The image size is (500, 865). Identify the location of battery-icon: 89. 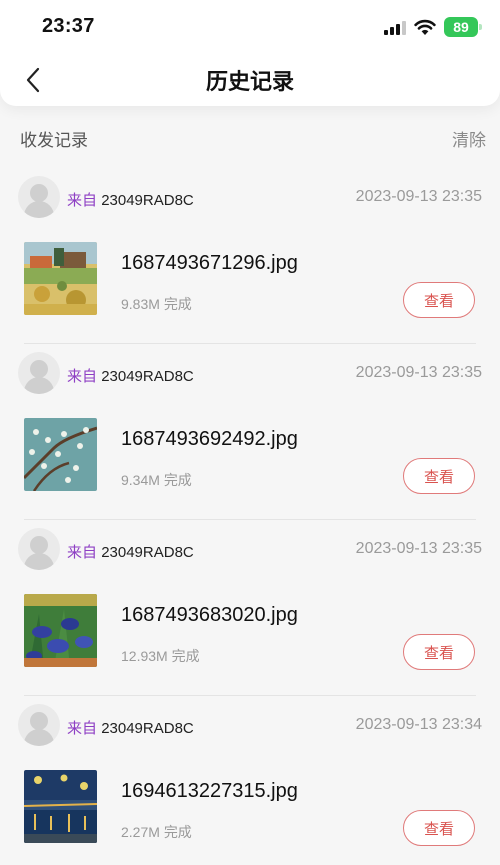
(463, 27).